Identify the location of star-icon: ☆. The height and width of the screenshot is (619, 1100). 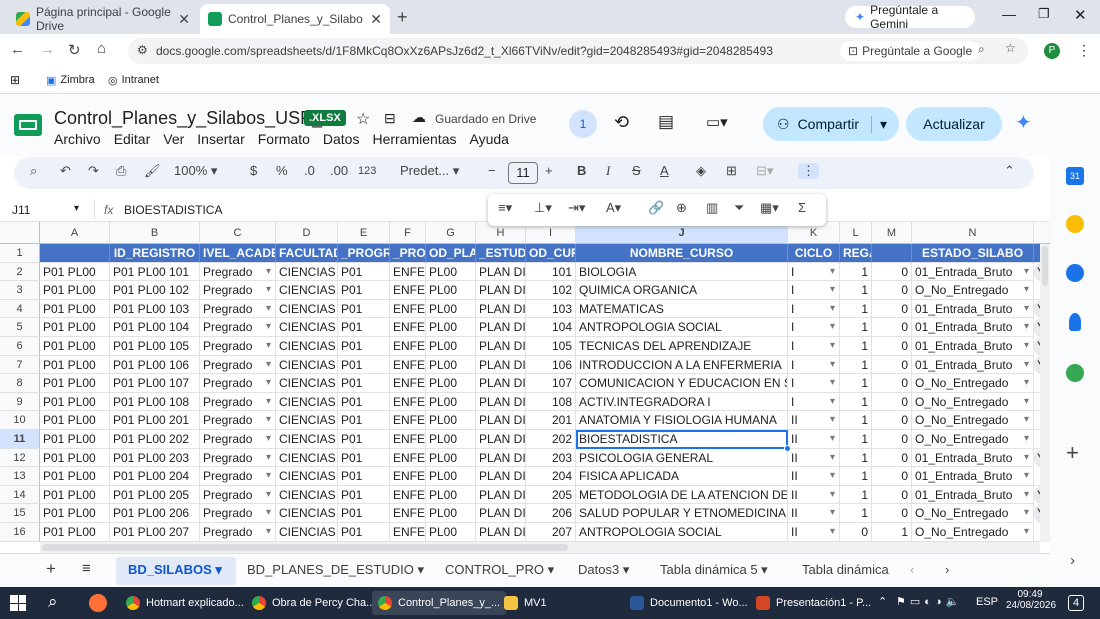
(363, 119).